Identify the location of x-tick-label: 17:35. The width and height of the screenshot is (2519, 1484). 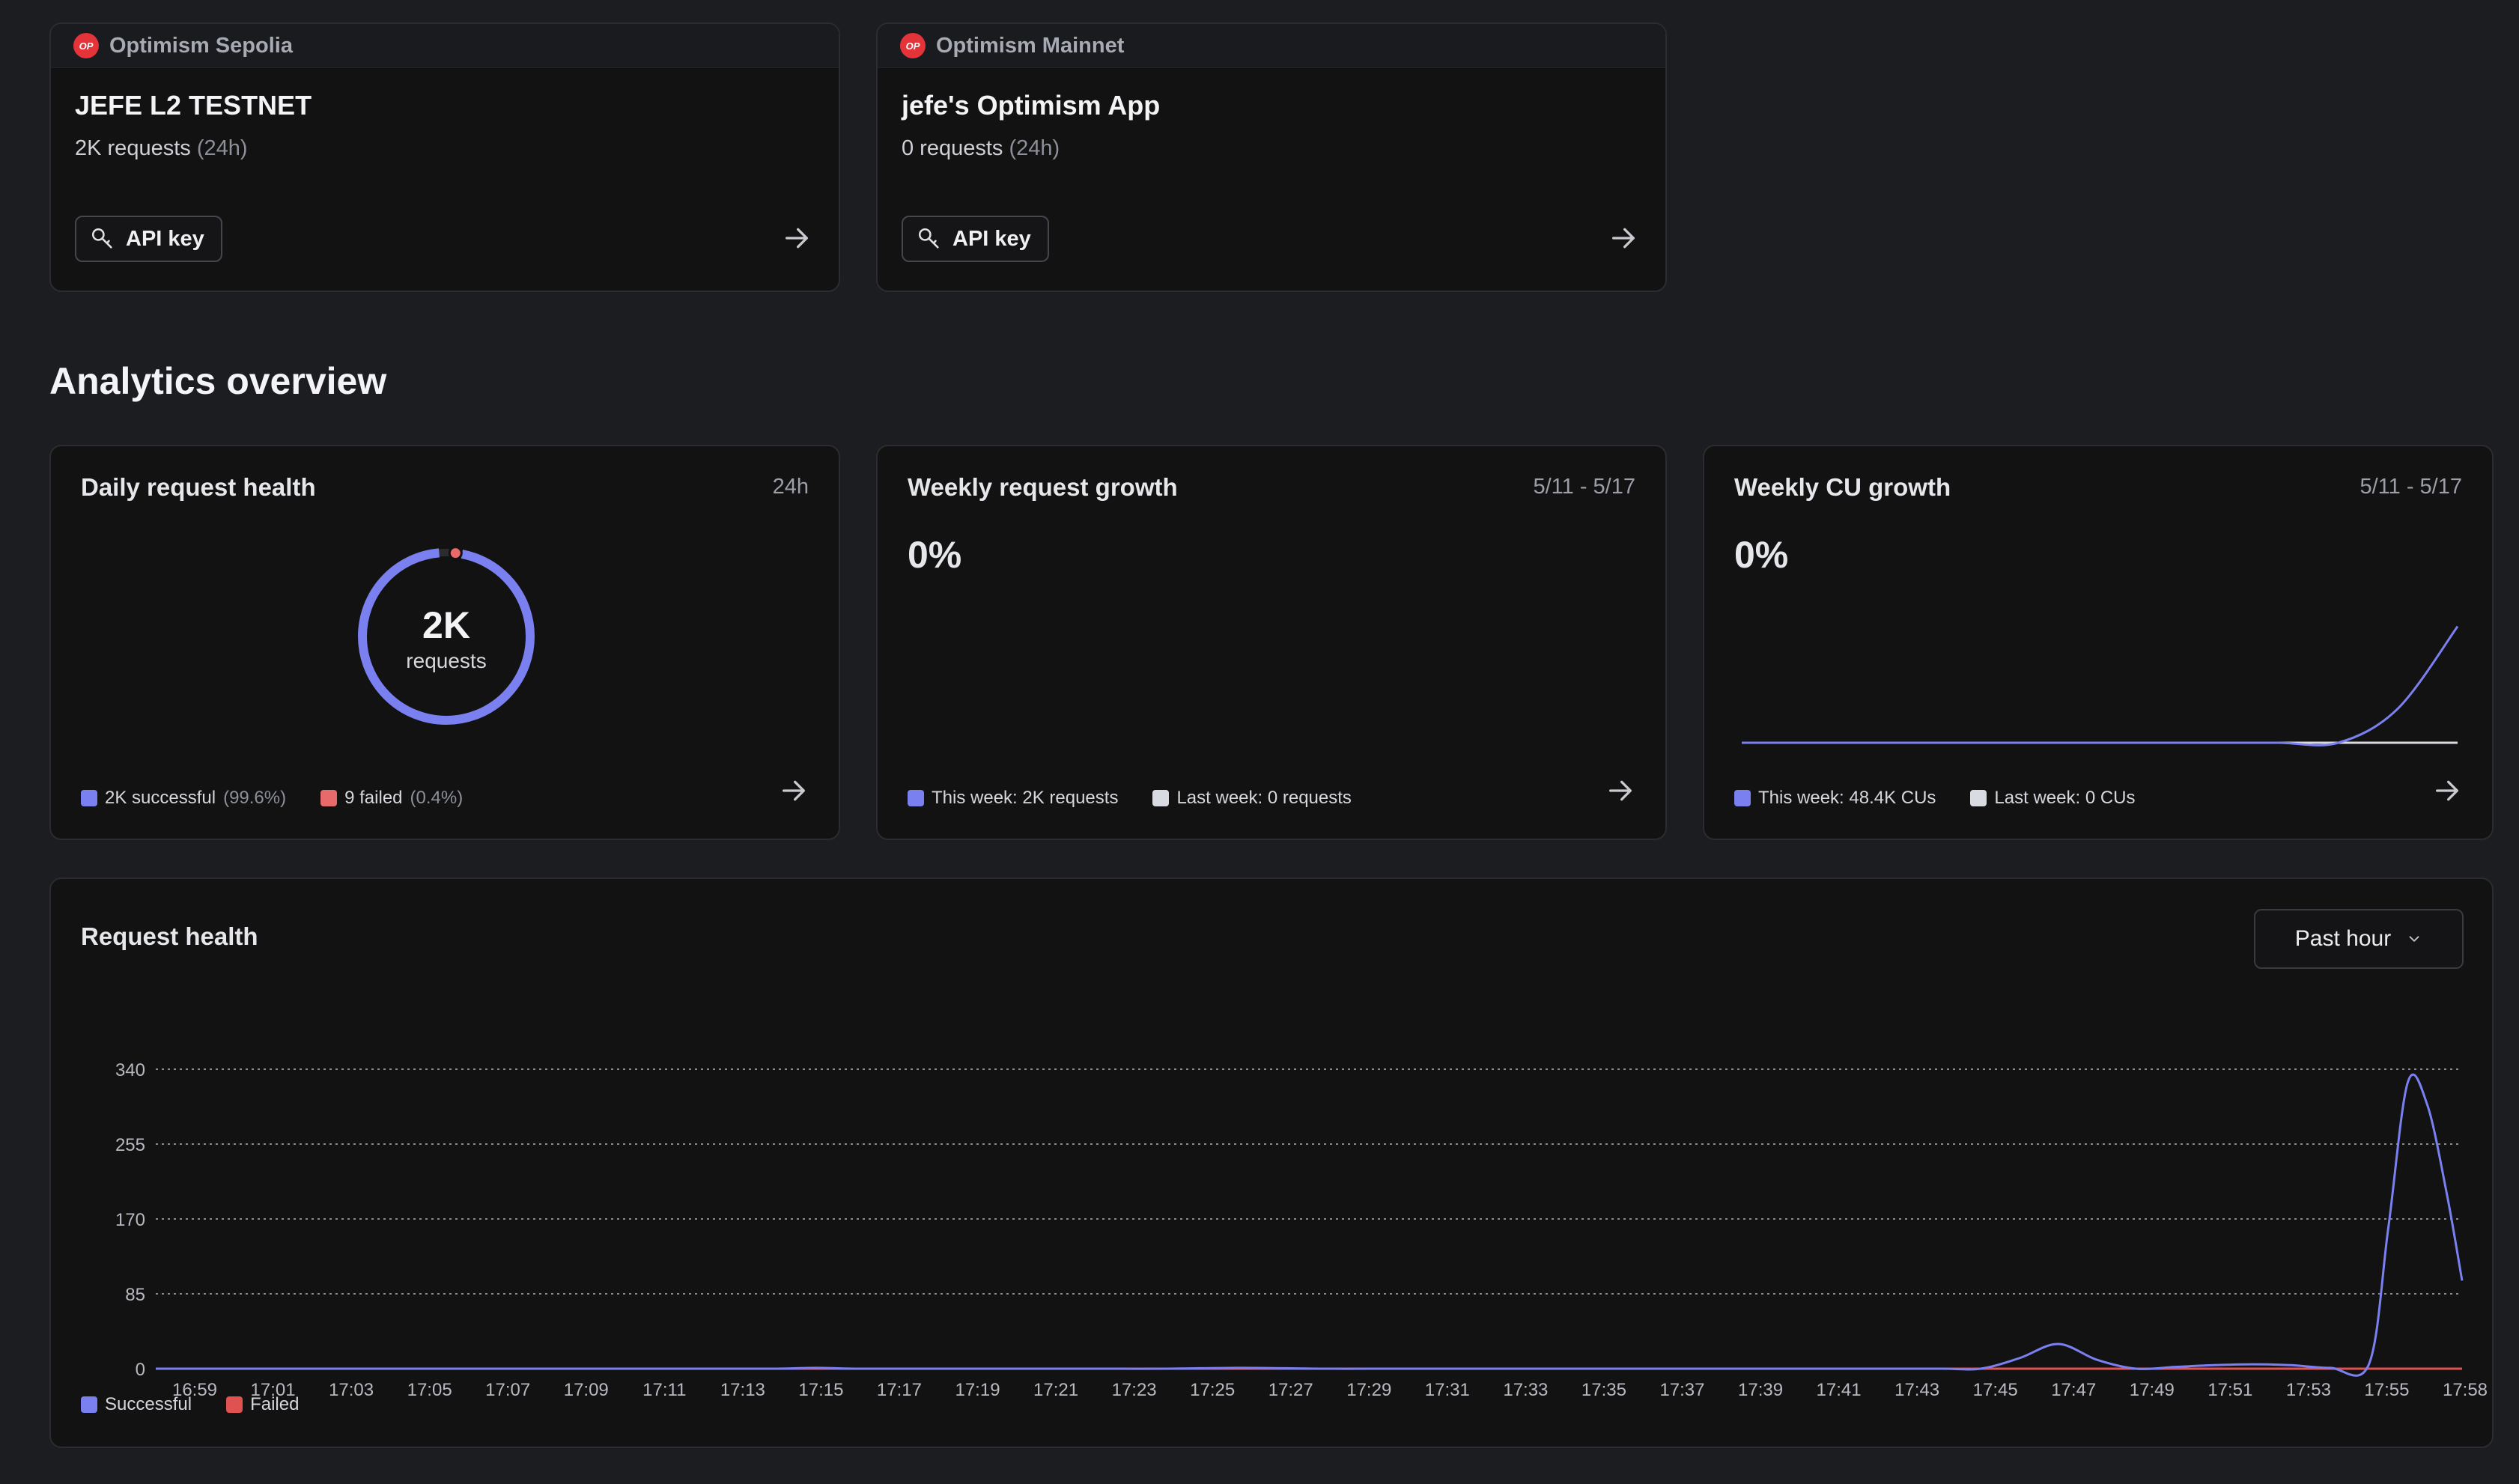
(1603, 1390).